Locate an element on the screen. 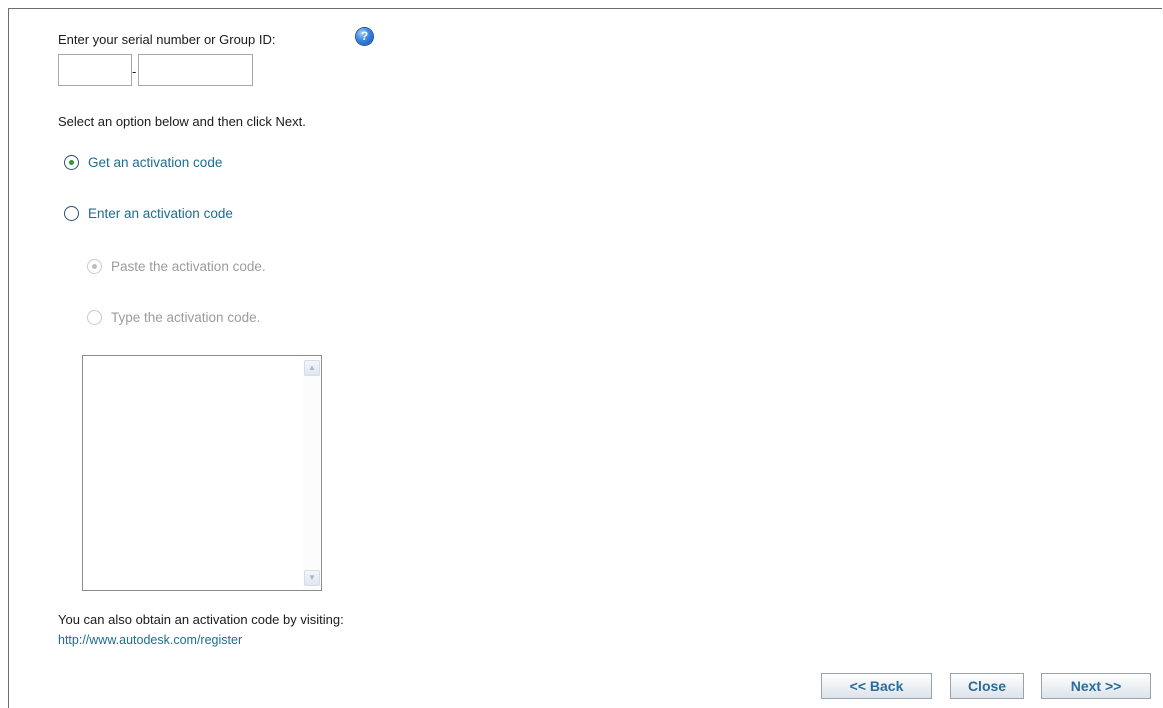  serial-label: Enter your serial number or Group ID: is located at coordinates (167, 39).